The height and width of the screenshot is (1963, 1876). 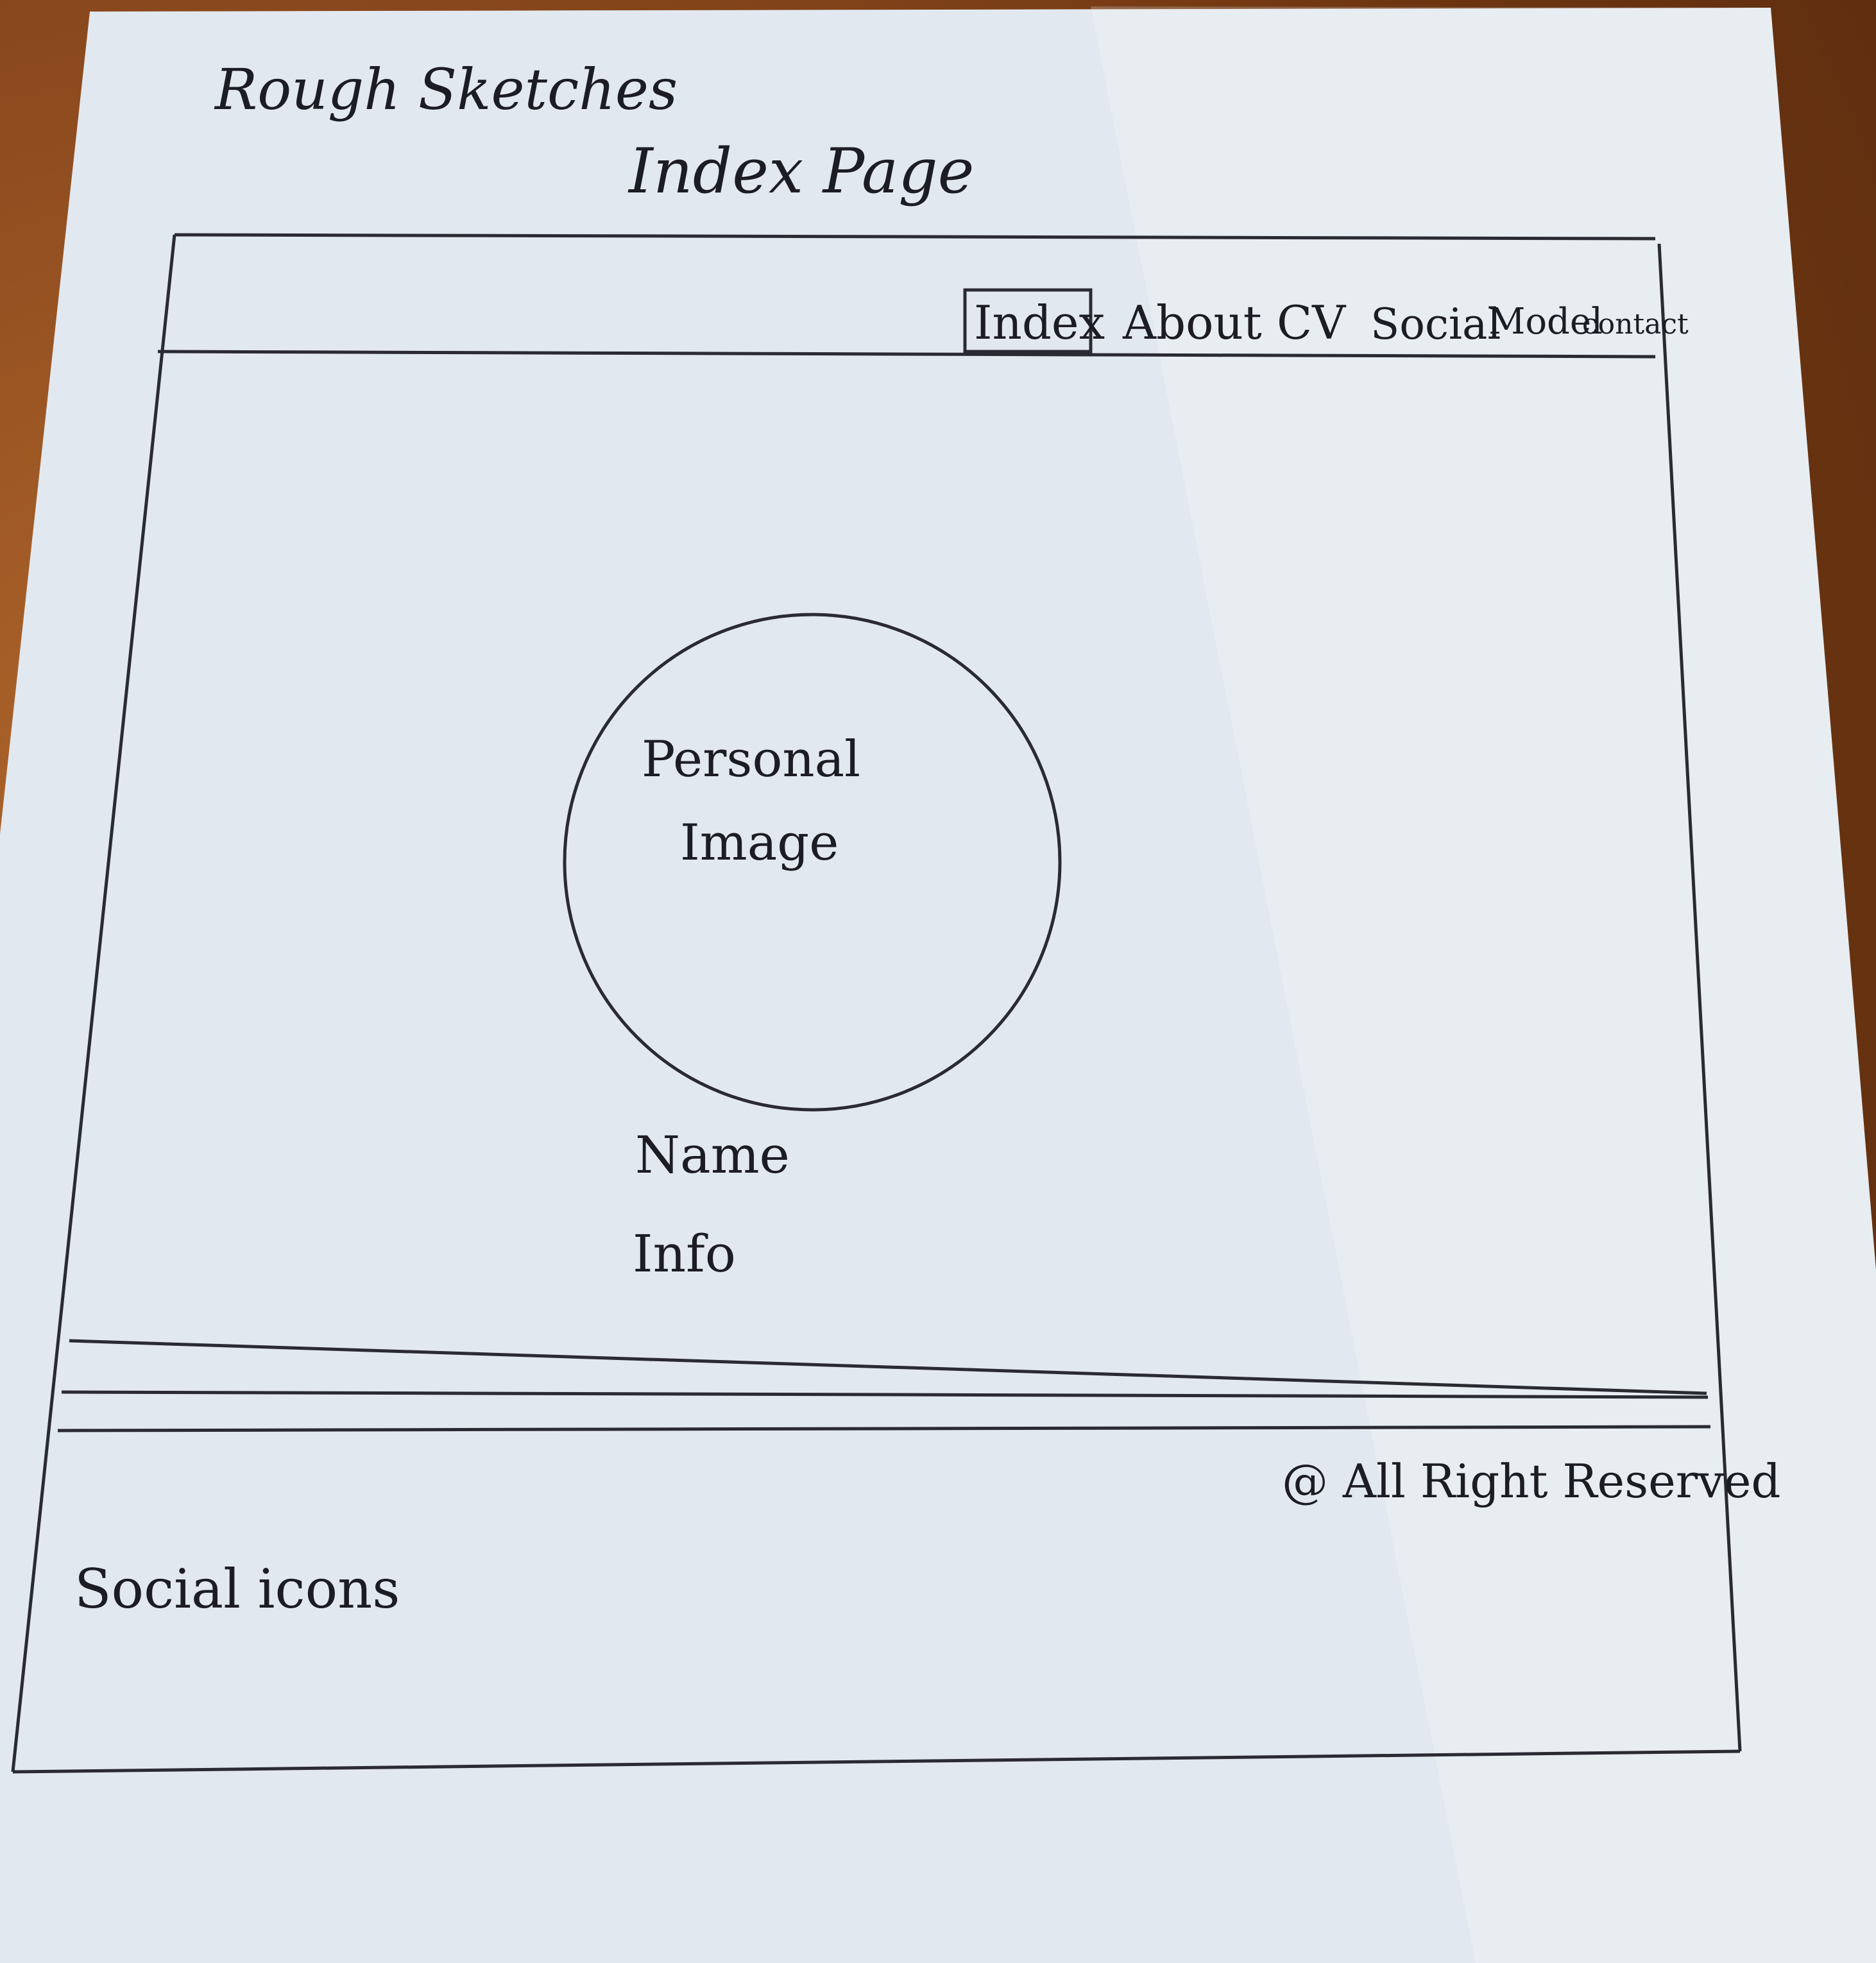 I want to click on nav-item-social: Social, so click(x=1435, y=324).